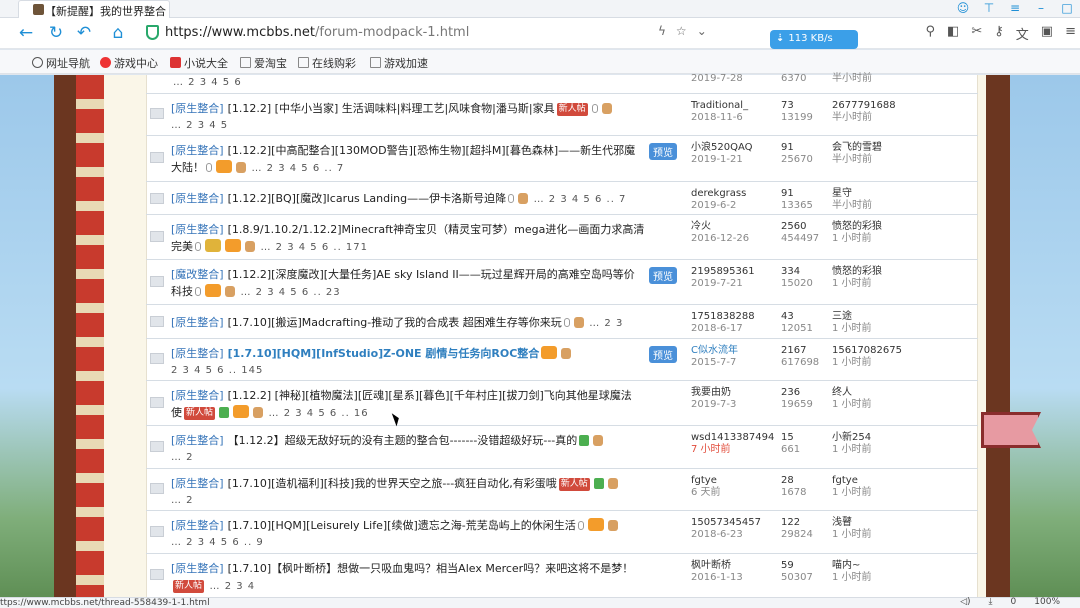 This screenshot has width=1080, height=608. What do you see at coordinates (315, 247) in the screenshot?
I see `thread-pager: … 2 3 4 5 6 .. 171` at bounding box center [315, 247].